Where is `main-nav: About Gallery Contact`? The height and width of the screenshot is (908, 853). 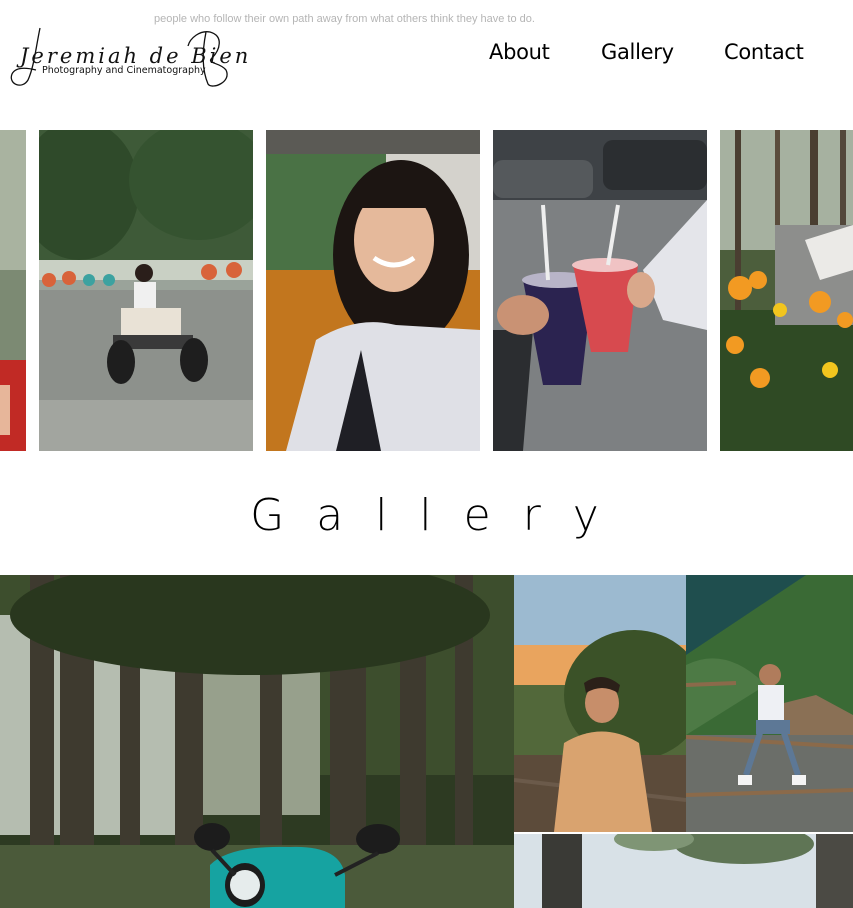 main-nav: About Gallery Contact is located at coordinates (426, 55).